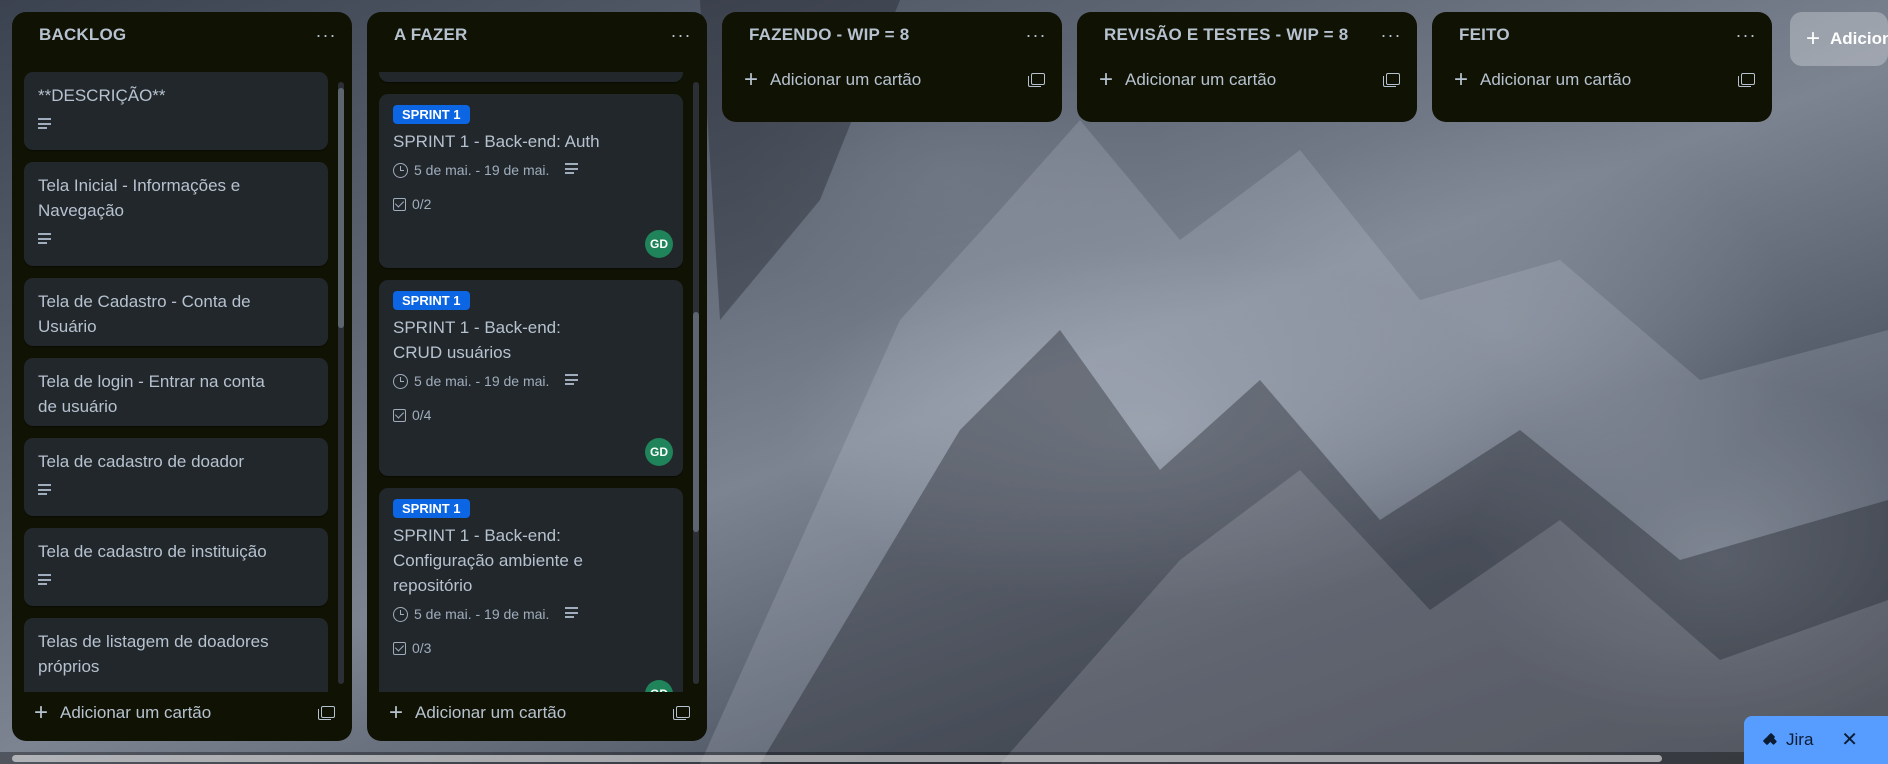  I want to click on card: Telas de listagem de doadores próprios, so click(176, 655).